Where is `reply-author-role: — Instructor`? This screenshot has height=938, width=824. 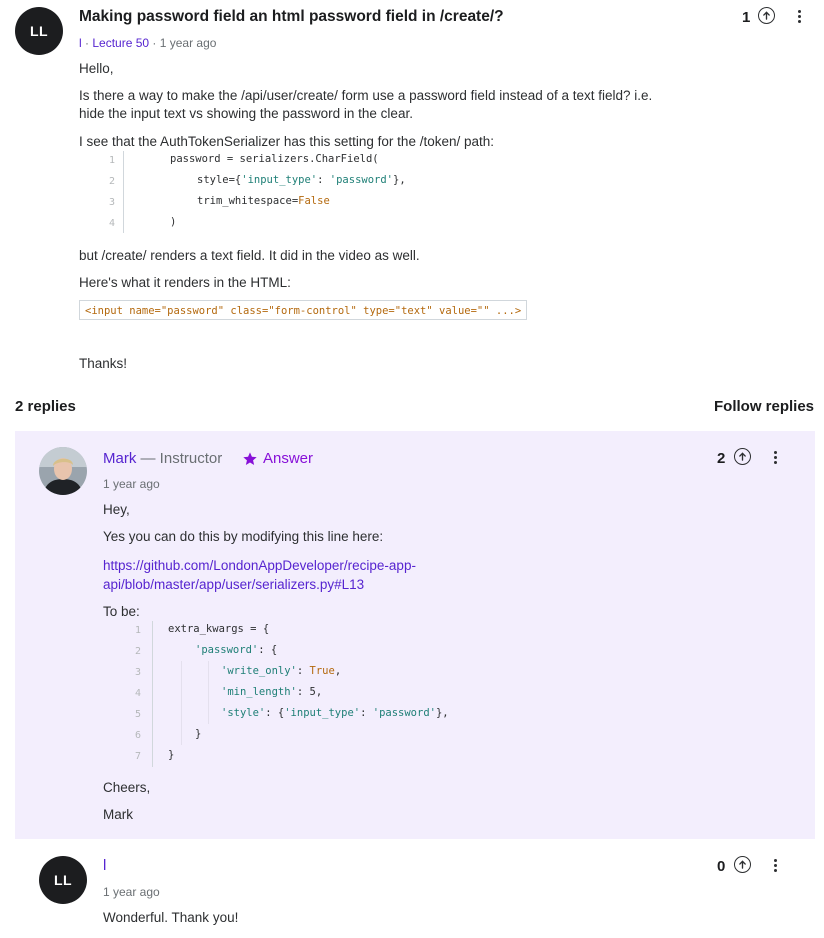
reply-author-role: — Instructor is located at coordinates (179, 458).